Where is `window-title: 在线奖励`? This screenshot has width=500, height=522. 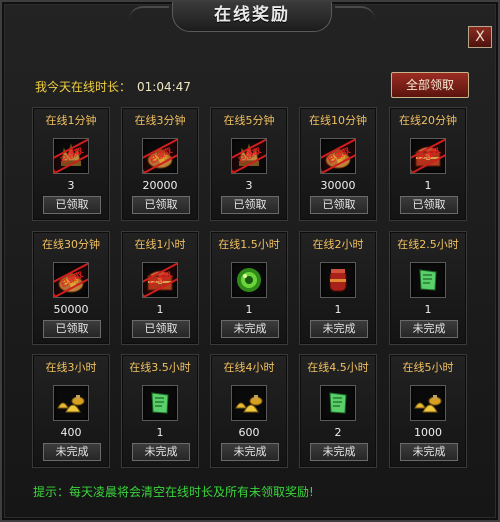 window-title: 在线奖励 is located at coordinates (252, 17).